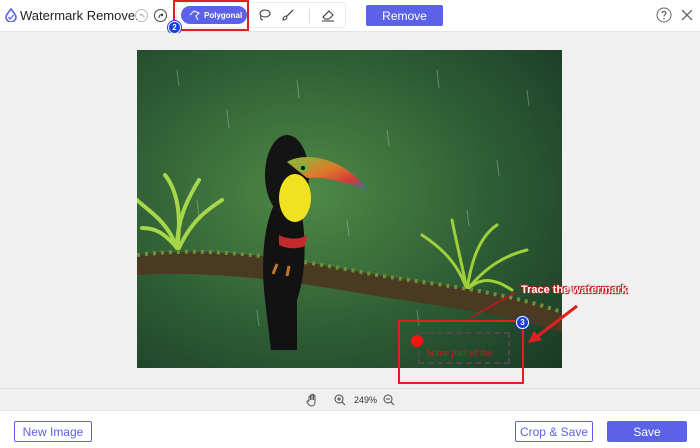  Describe the element at coordinates (350, 429) in the screenshot. I see `bottom-bar: New Image Crop & Save Save` at that location.